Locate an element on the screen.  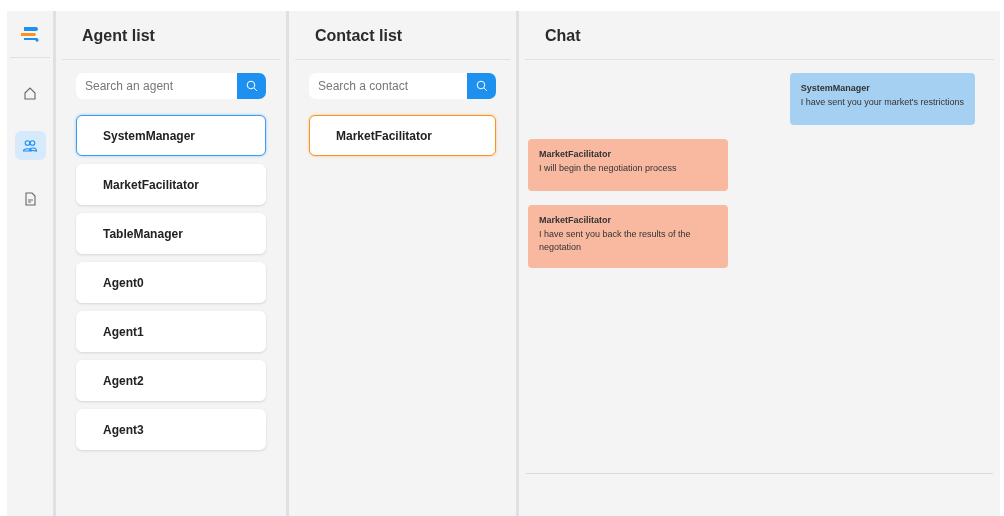
list-item: TableManager is located at coordinates (171, 233).